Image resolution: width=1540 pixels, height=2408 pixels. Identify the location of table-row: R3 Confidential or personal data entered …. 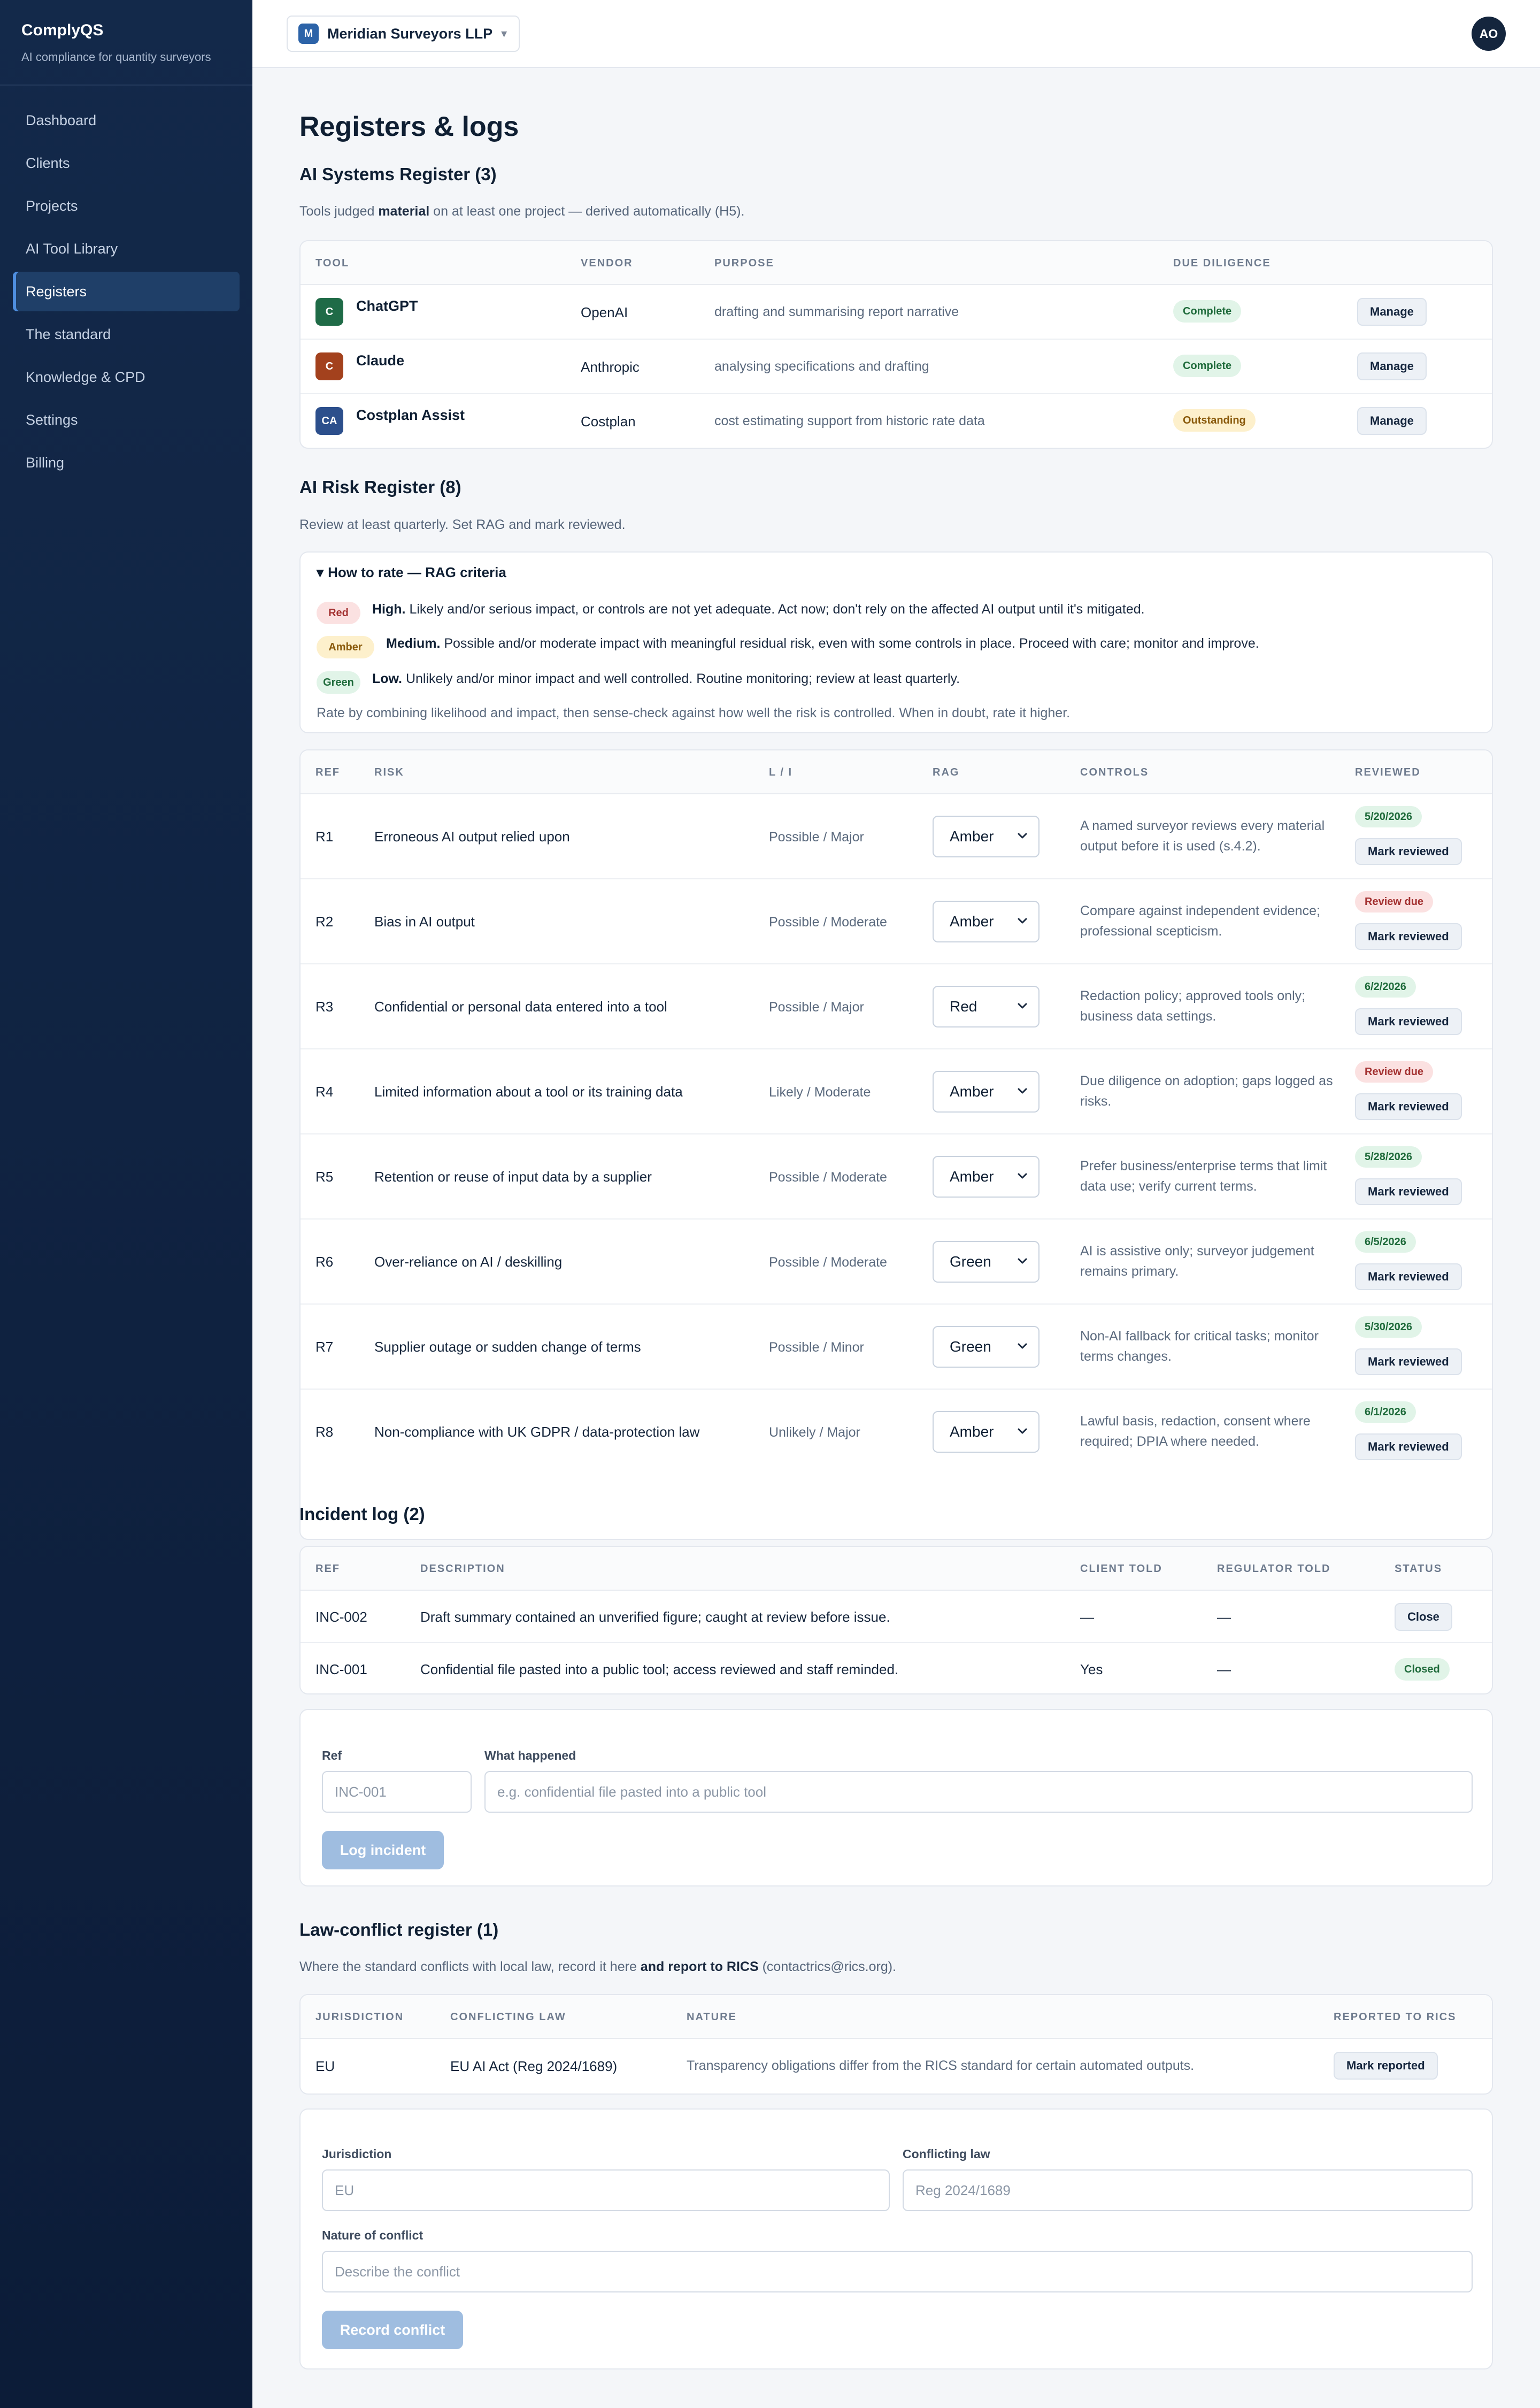
(896, 1006).